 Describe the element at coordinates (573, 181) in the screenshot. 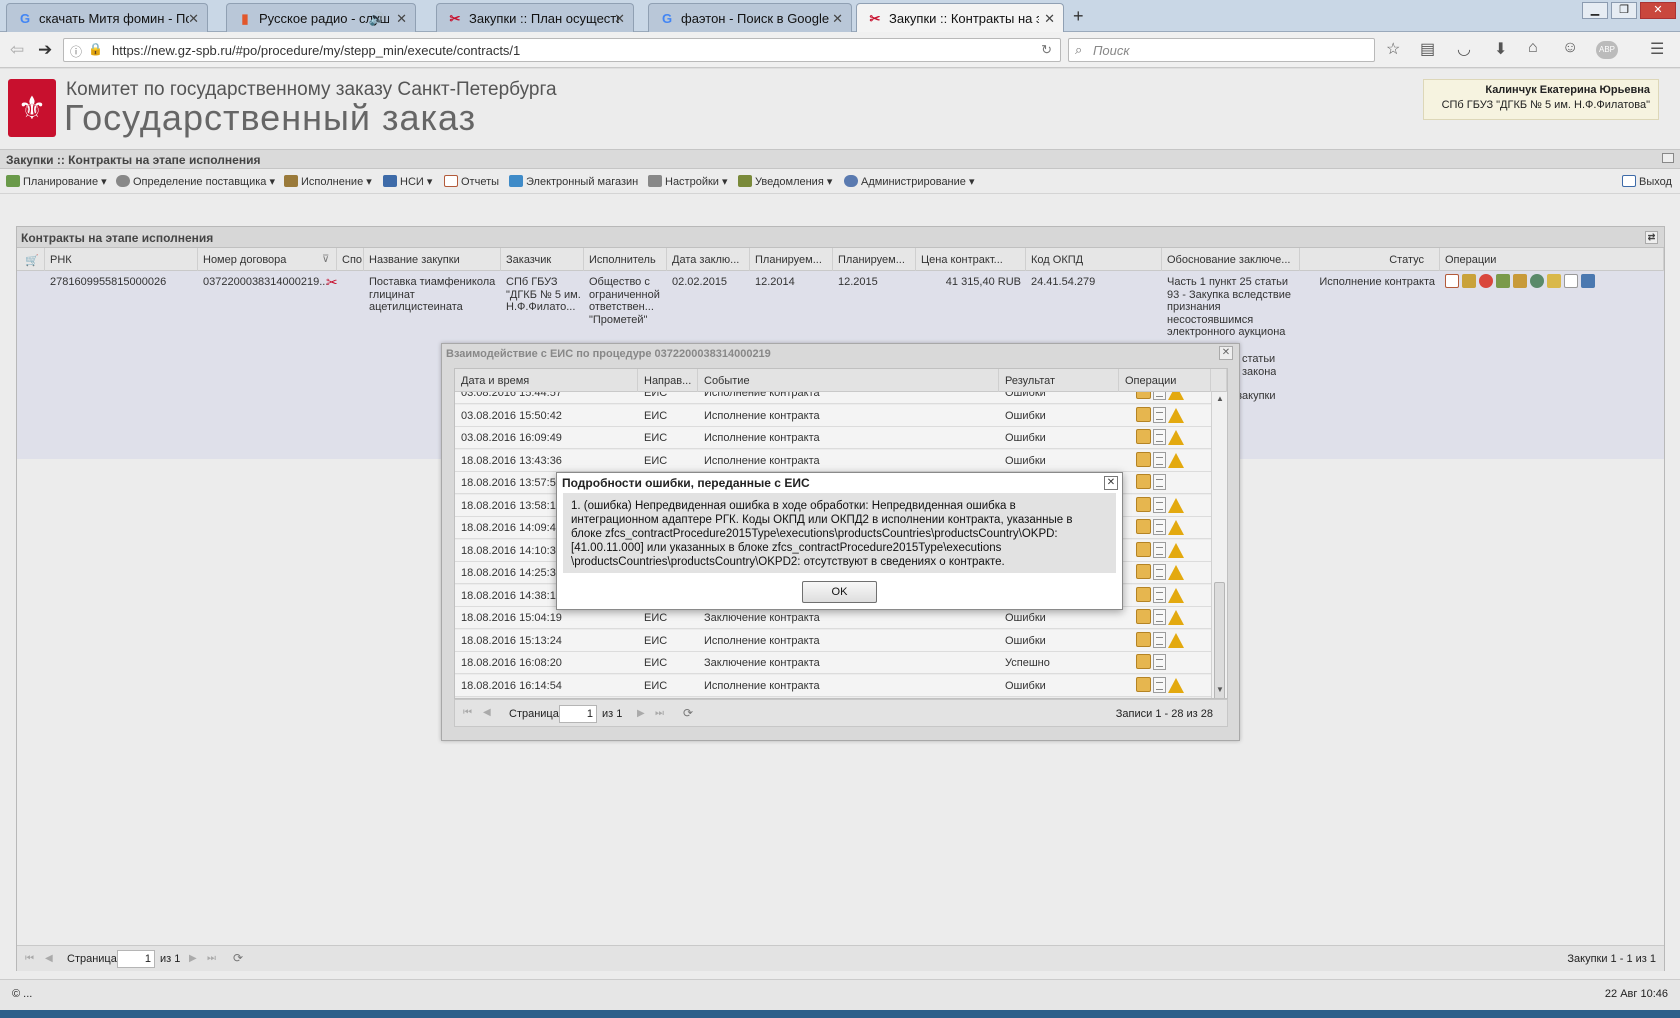

I see `menu-e-shop: Электронный магазин` at that location.